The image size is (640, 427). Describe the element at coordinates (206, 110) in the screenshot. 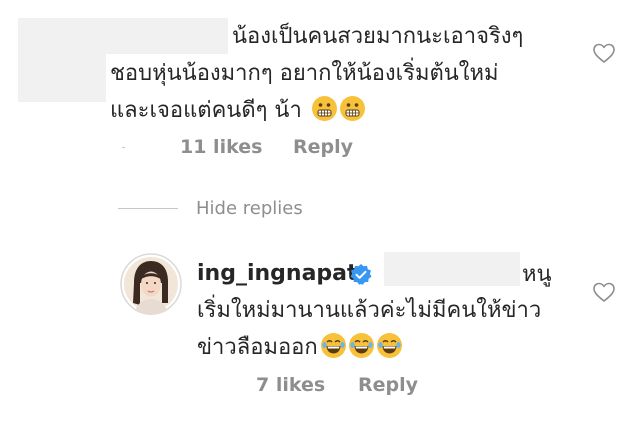

I see `comment-text-line-3-text: และเจอแต่คนดีๆ น้า` at that location.